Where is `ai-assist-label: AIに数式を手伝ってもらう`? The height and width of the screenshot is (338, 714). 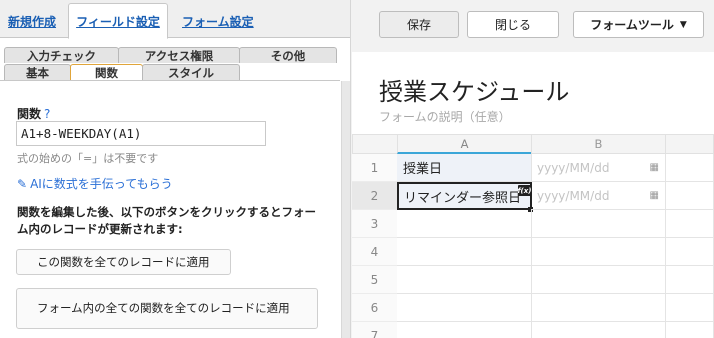 ai-assist-label: AIに数式を手伝ってもらう is located at coordinates (101, 184).